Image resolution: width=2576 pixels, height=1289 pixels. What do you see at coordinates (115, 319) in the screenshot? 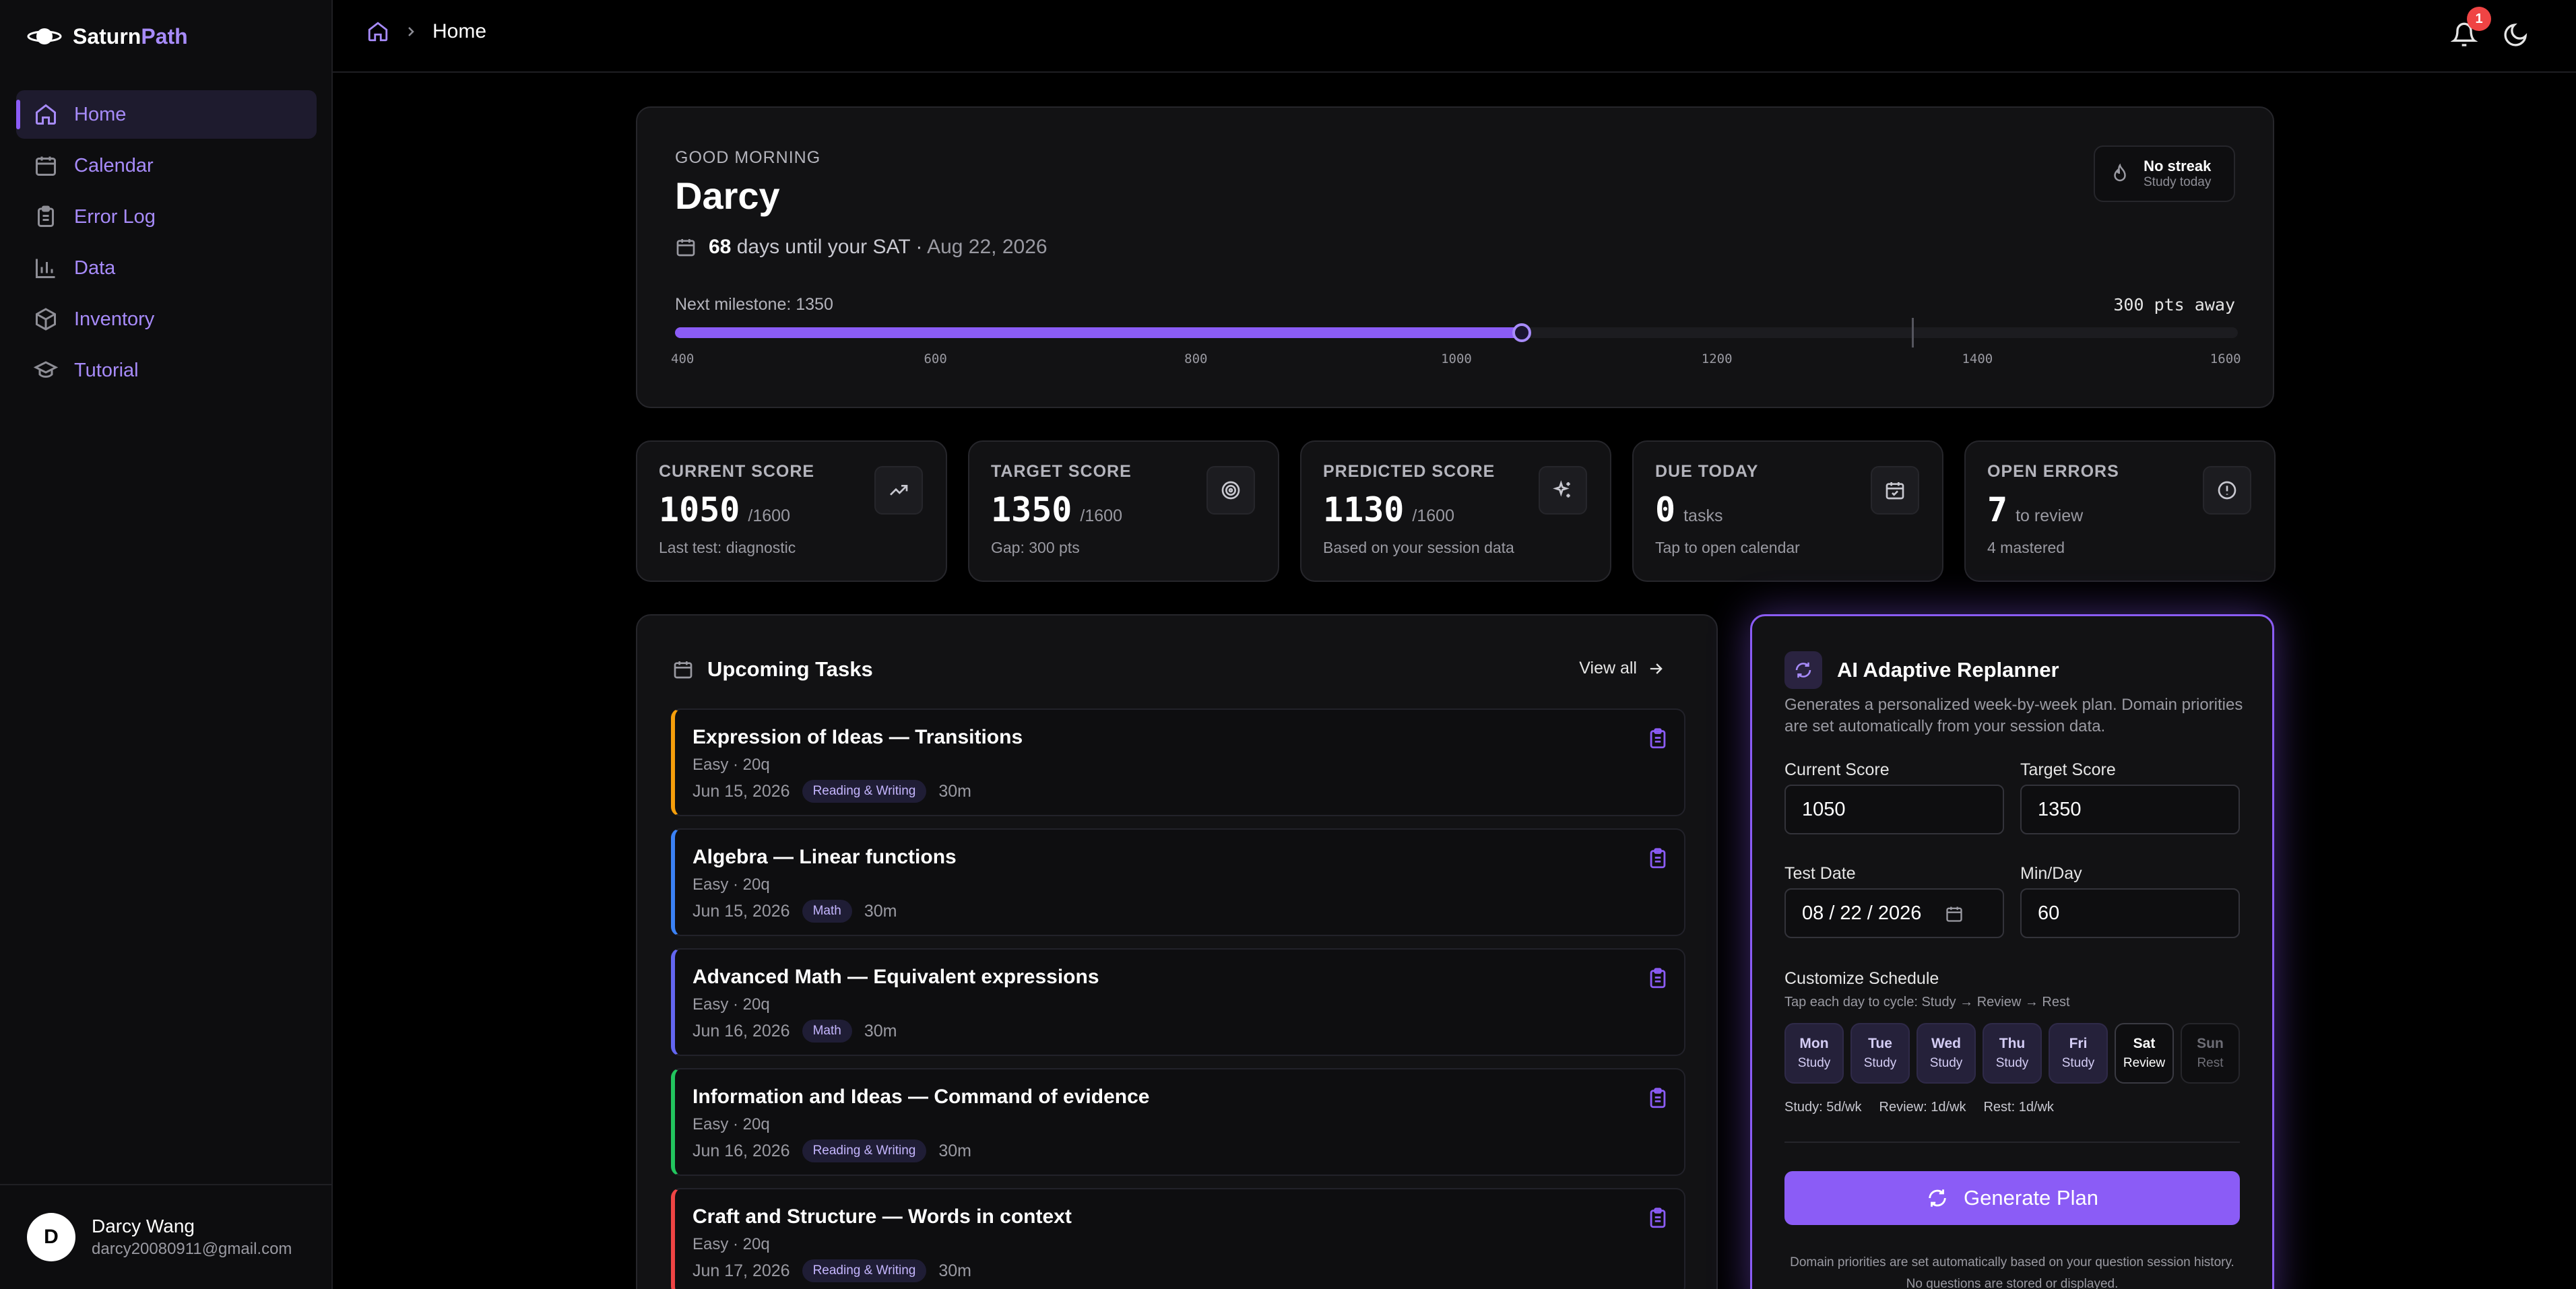
I see `sidebar-item-label: Inventory` at bounding box center [115, 319].